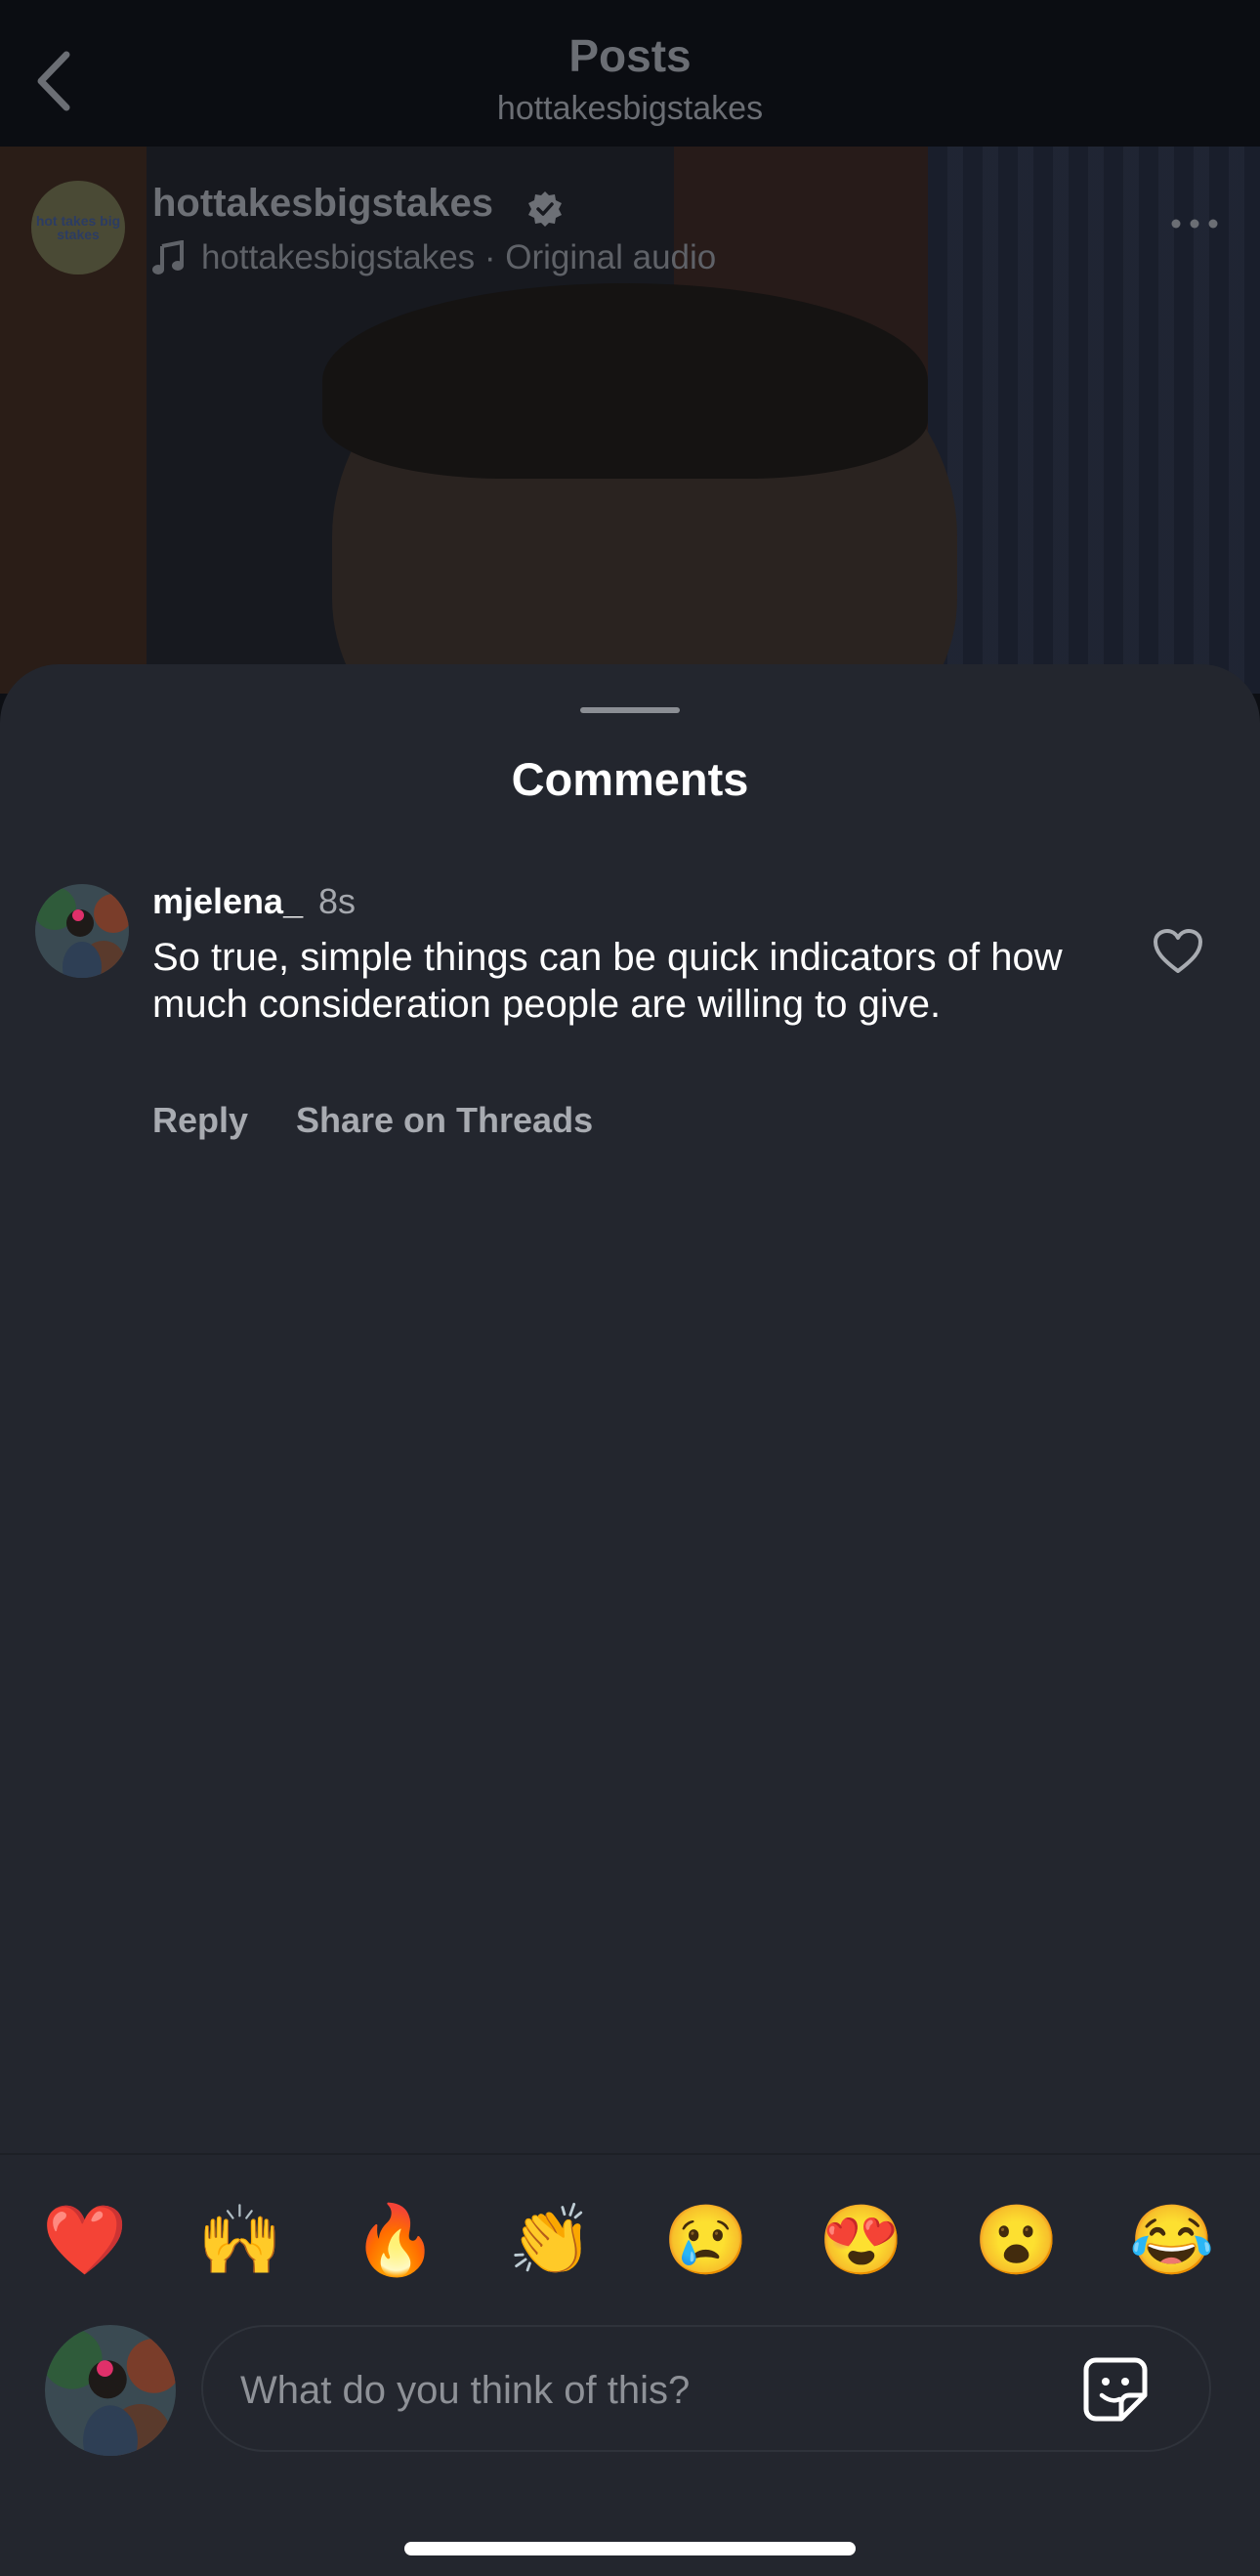  I want to click on reaction-surprised: 😮, so click(1017, 2240).